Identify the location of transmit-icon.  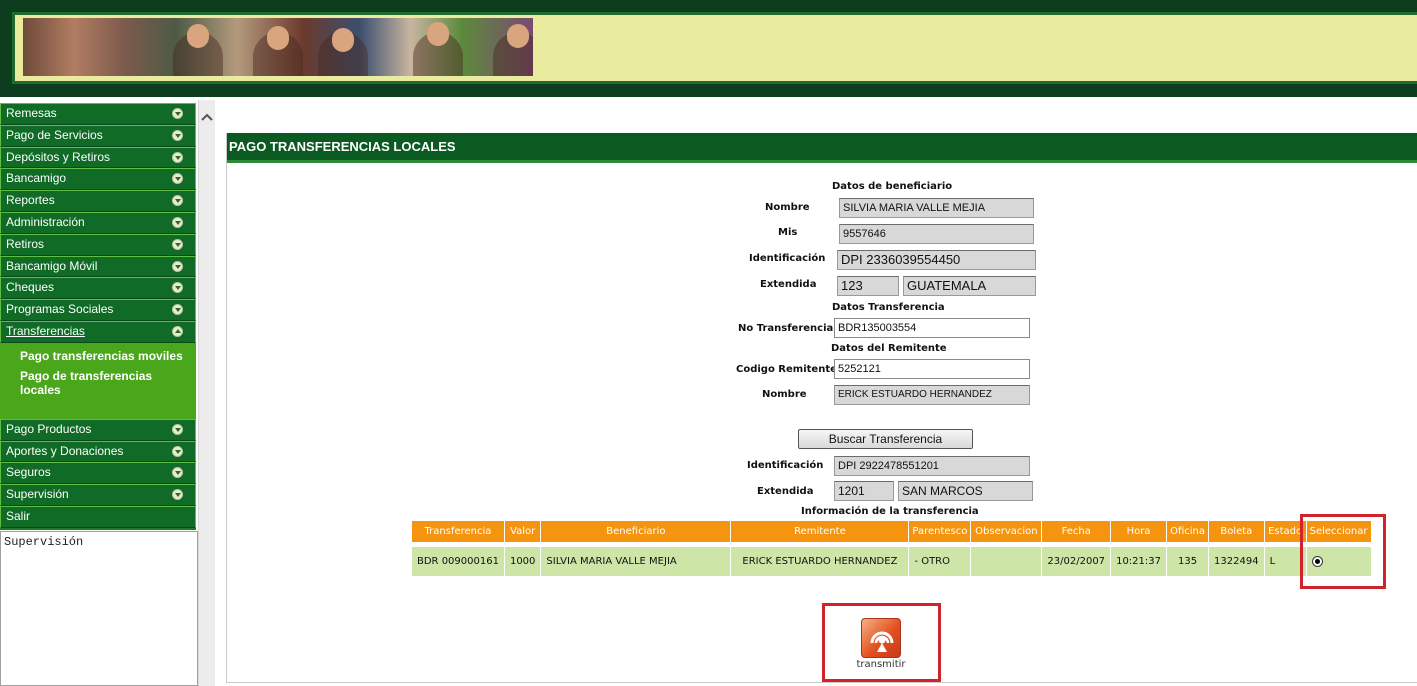
(881, 638).